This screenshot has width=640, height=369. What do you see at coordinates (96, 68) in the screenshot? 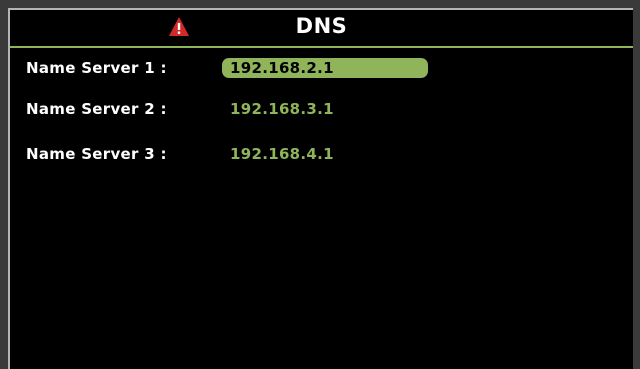
I see `name-server-1-label: Name Server 1 :` at bounding box center [96, 68].